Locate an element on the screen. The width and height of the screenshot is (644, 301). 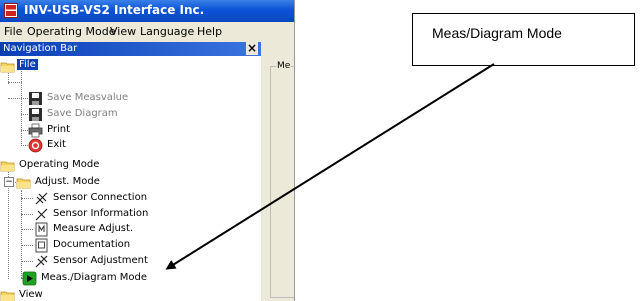
tree-item-label: Sensor Connection is located at coordinates (100, 197).